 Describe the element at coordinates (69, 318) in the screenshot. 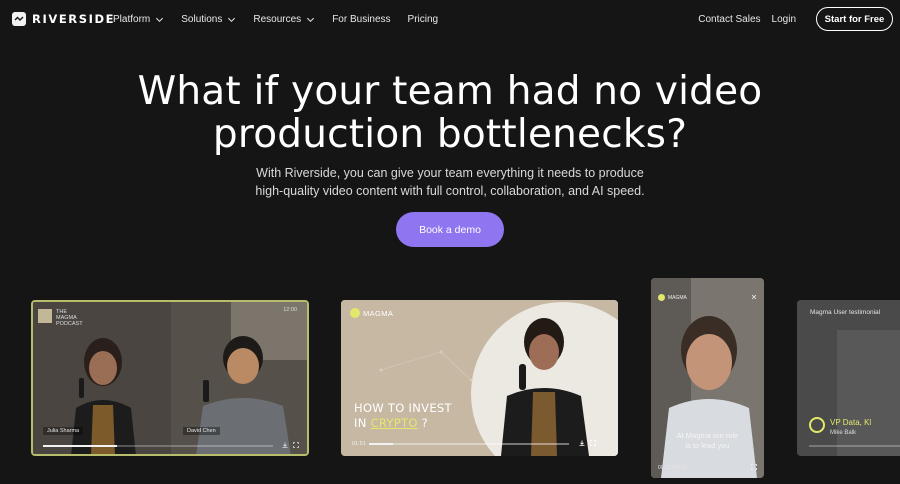

I see `podcast-show-title: THE MAGMA PODCAST` at that location.